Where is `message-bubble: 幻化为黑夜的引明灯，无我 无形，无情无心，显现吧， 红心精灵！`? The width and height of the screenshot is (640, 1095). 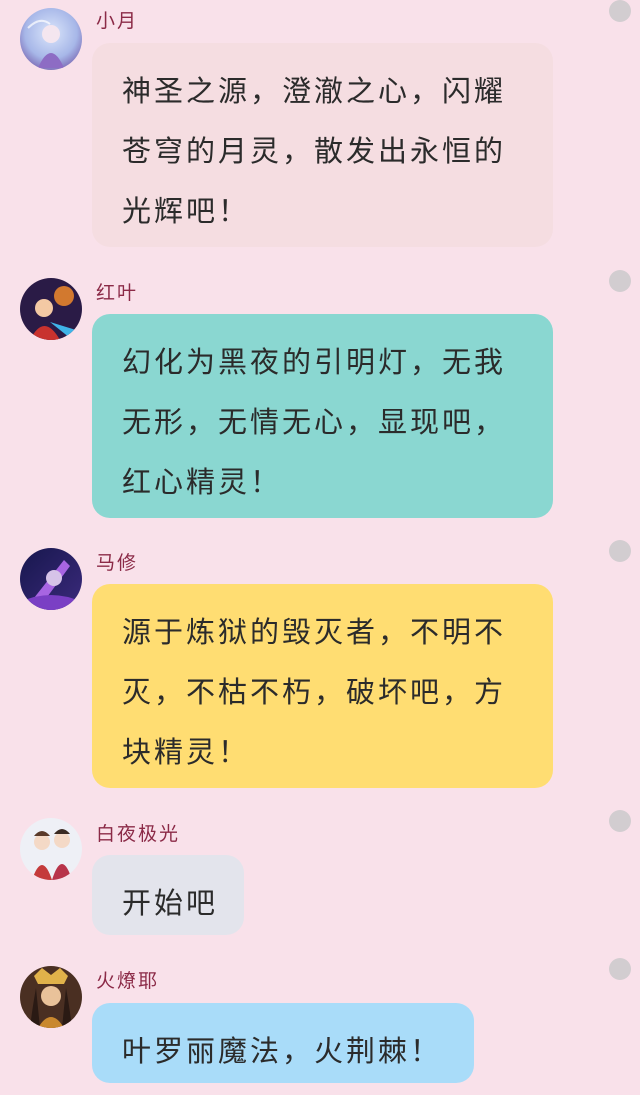
message-bubble: 幻化为黑夜的引明灯，无我 无形，无情无心，显现吧， 红心精灵！ is located at coordinates (322, 416).